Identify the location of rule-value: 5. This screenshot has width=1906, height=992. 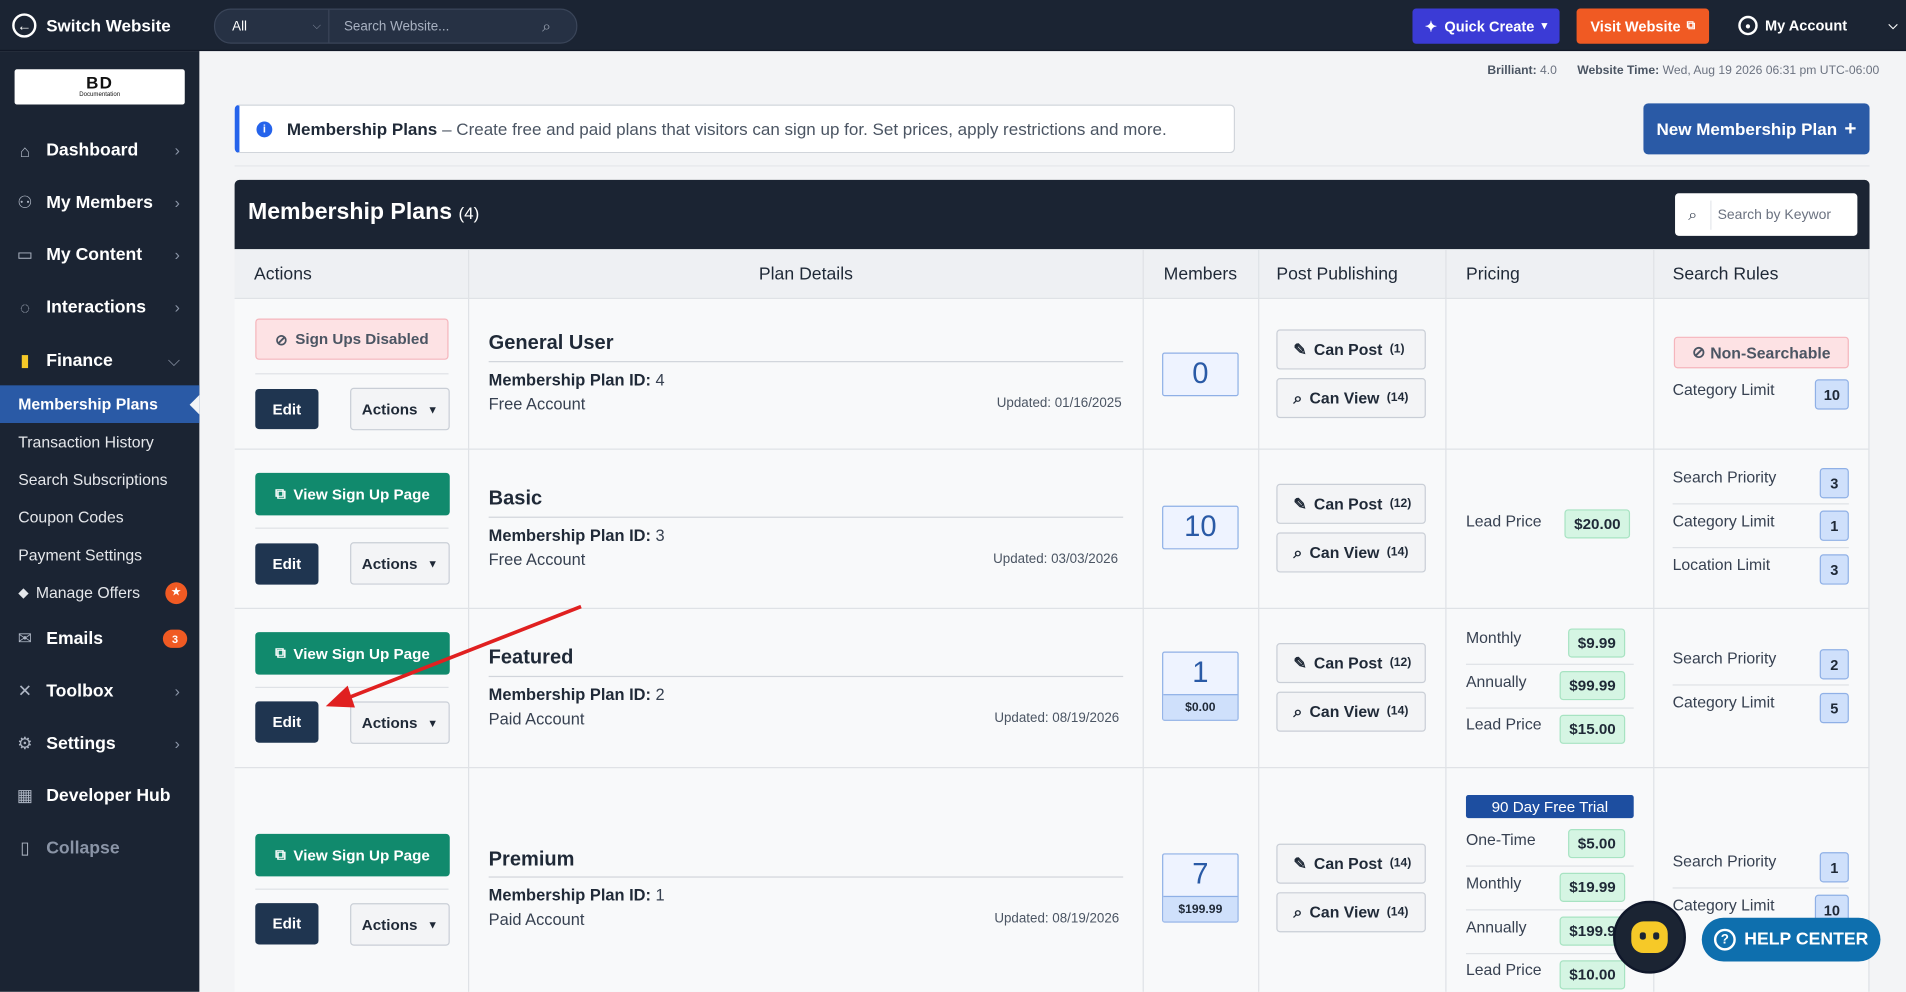
(1834, 708).